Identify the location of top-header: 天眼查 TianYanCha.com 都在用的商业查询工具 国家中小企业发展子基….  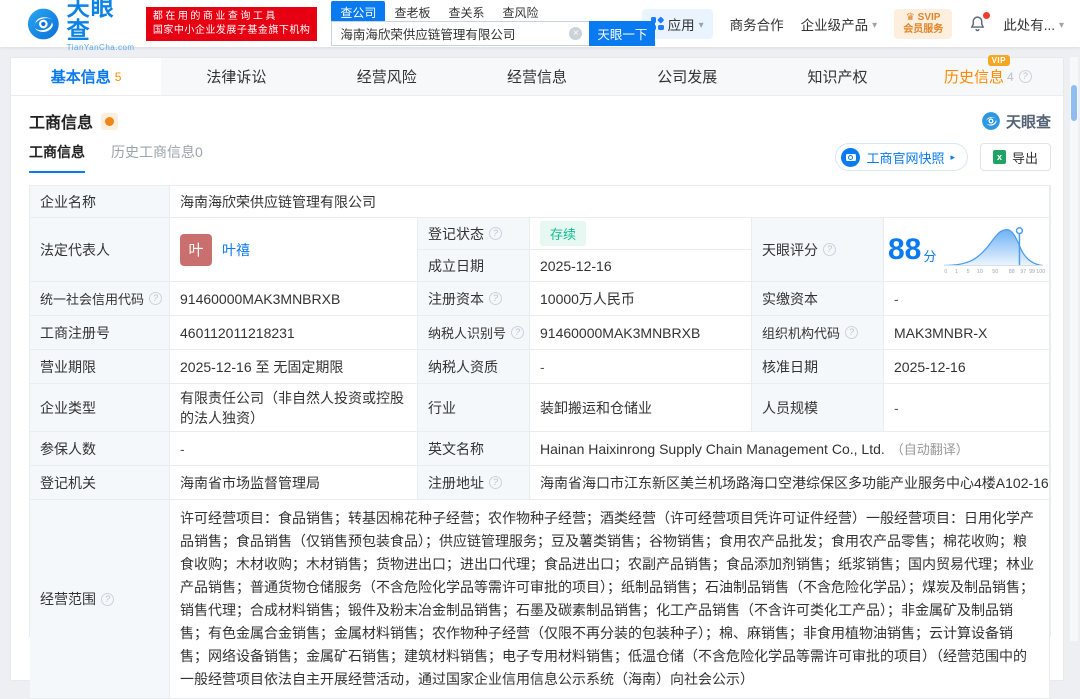
(540, 25).